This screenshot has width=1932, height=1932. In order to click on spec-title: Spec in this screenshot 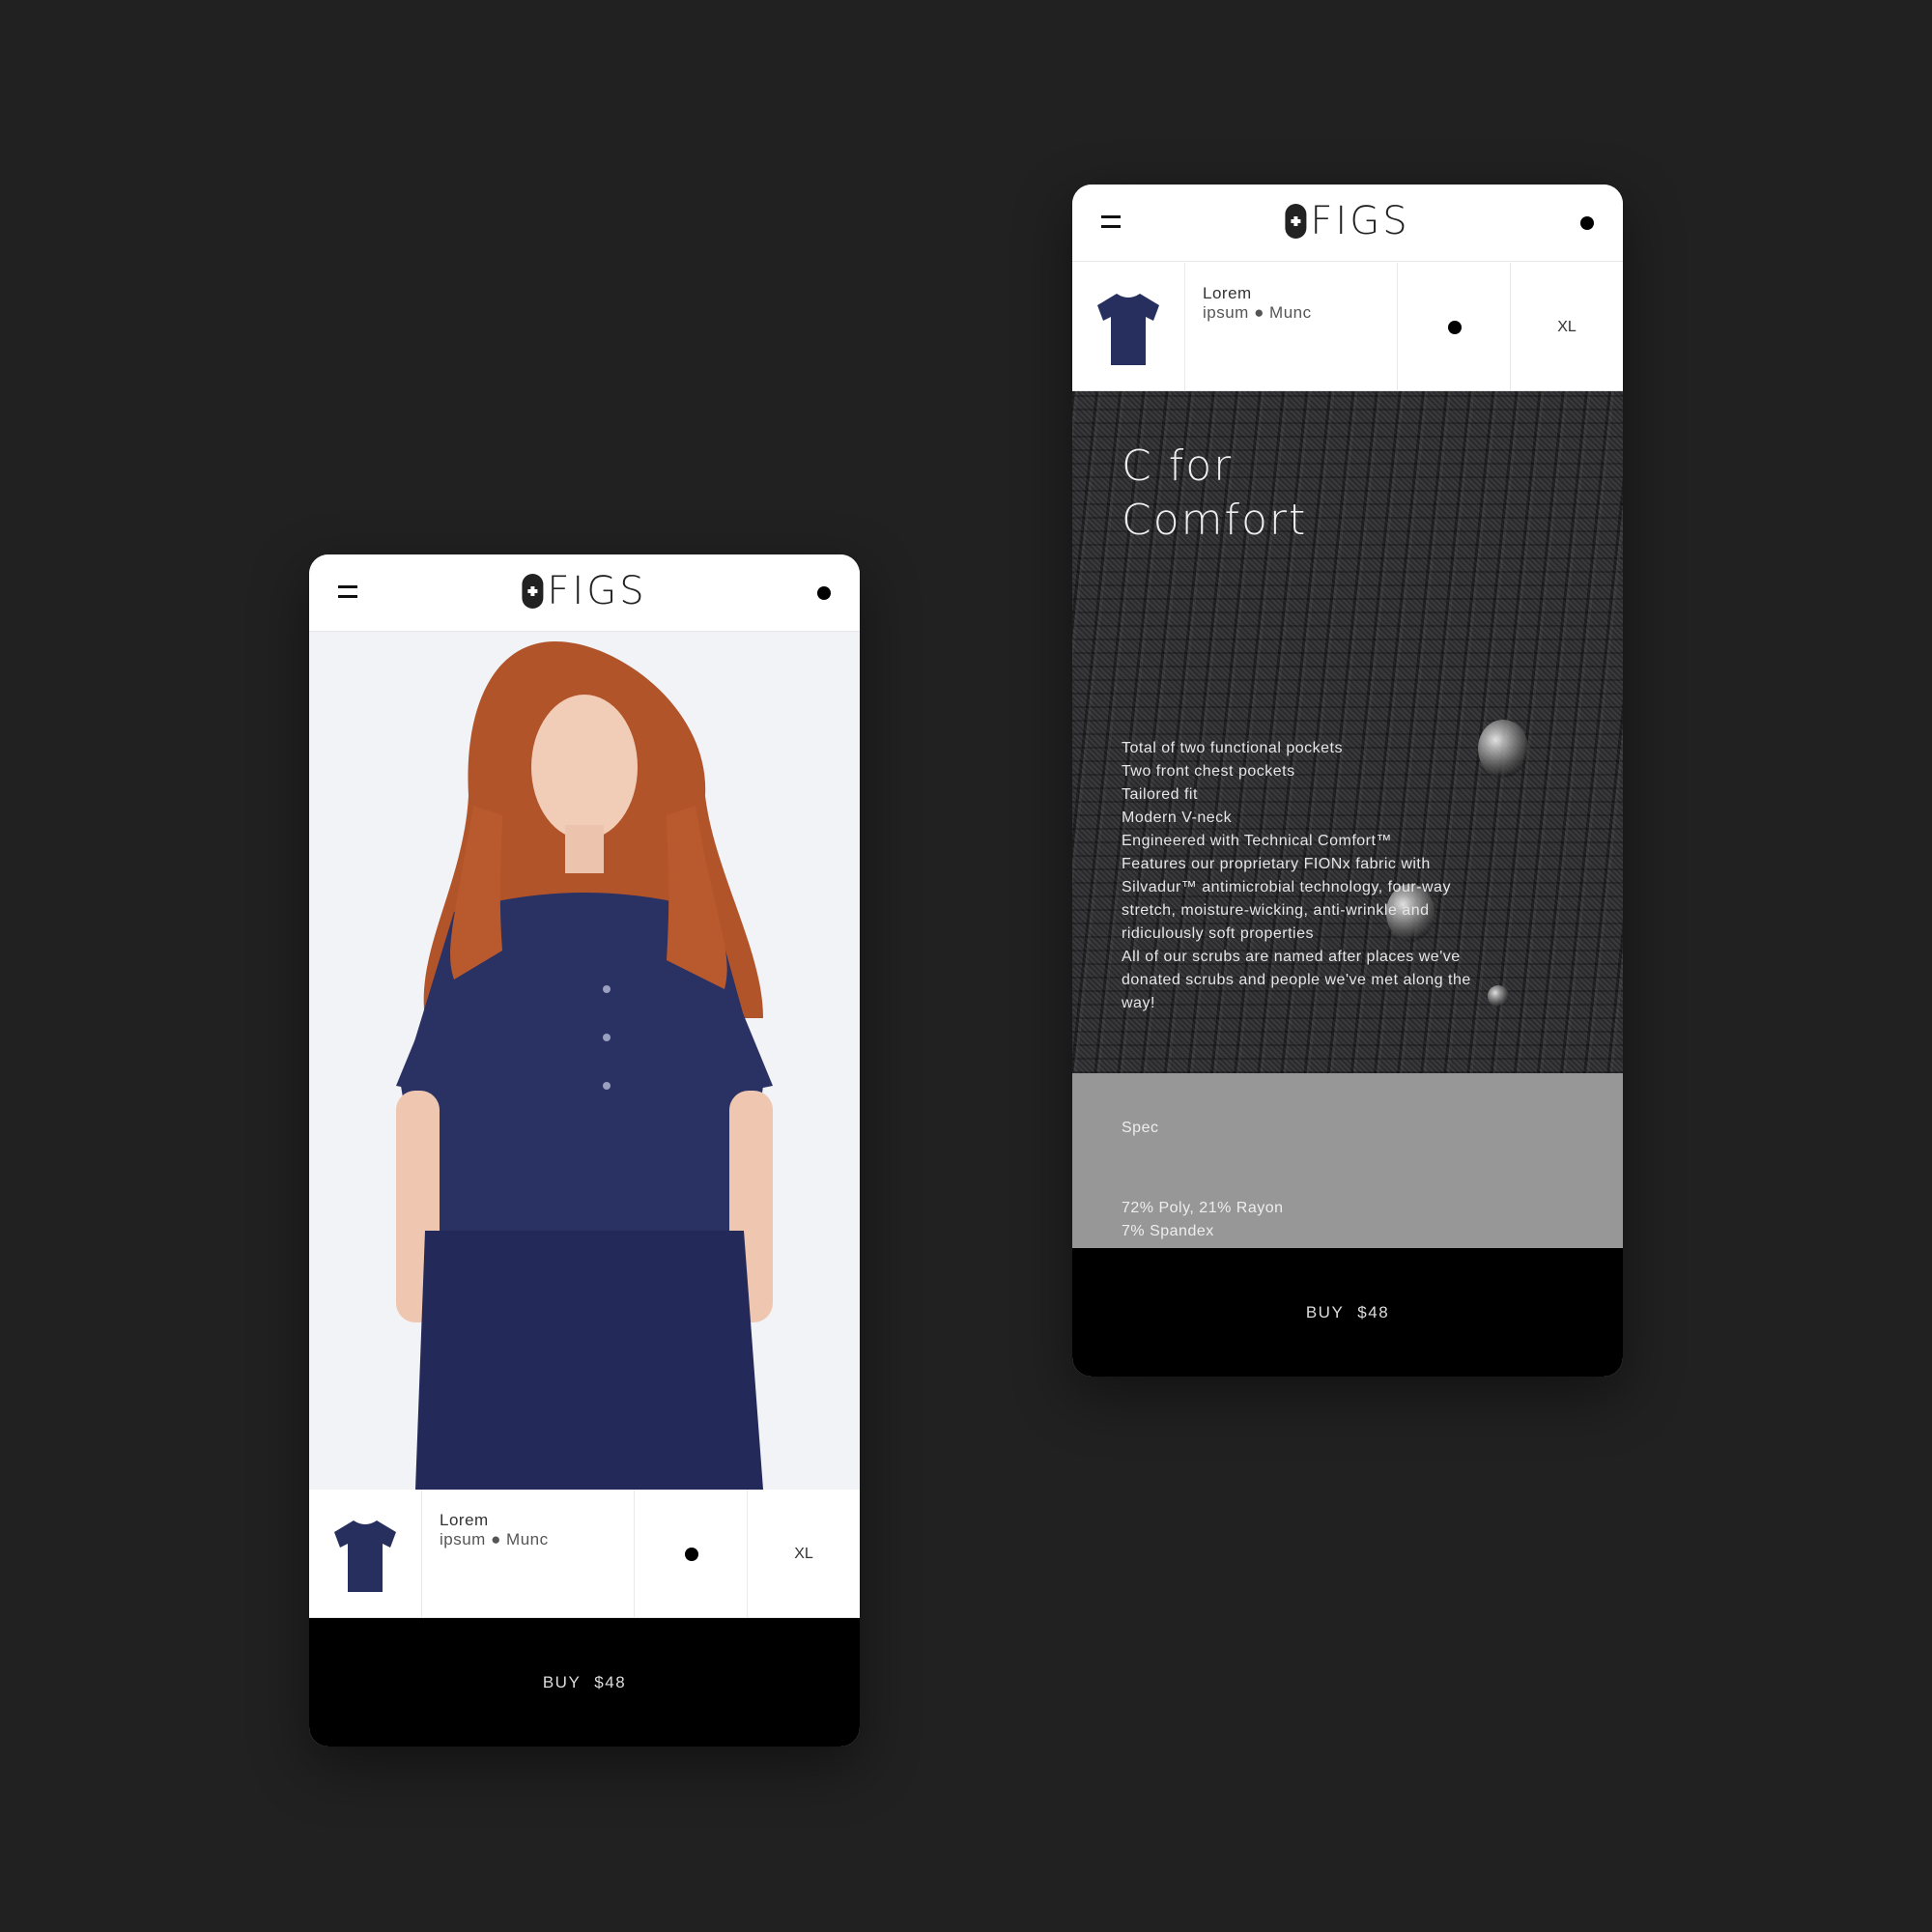, I will do `click(1140, 1128)`.